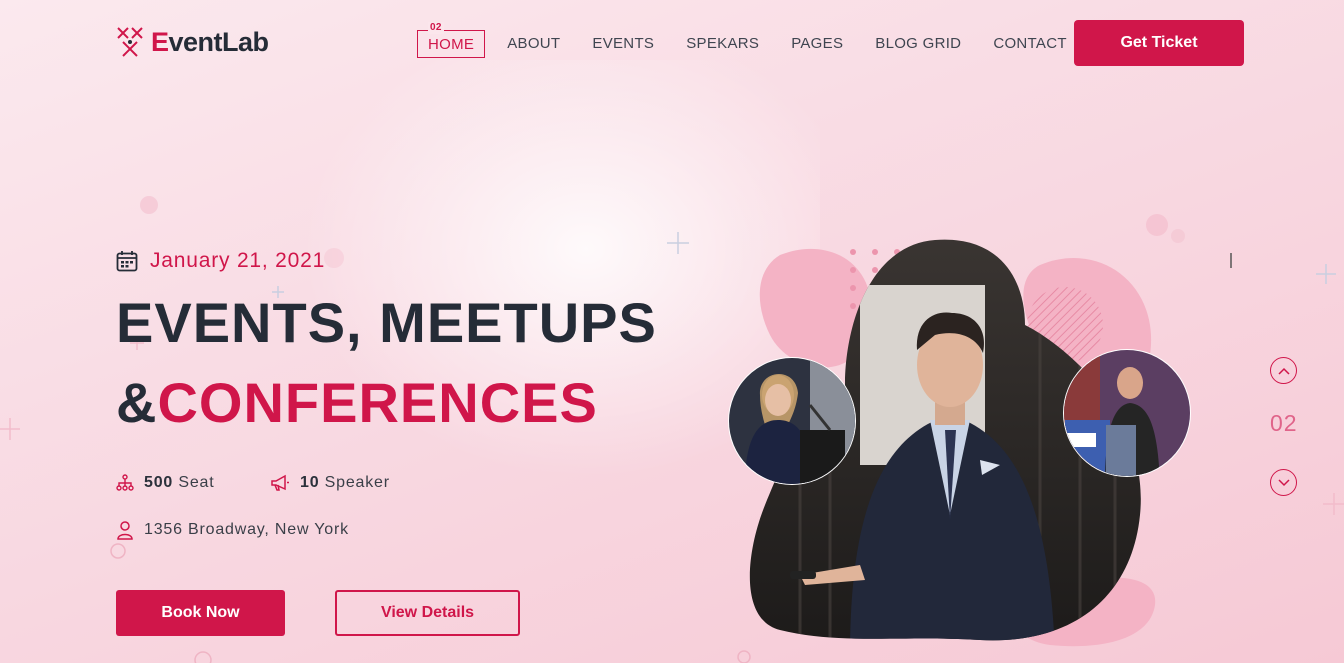  I want to click on nav-item-speakers: SPEKARS, so click(722, 44).